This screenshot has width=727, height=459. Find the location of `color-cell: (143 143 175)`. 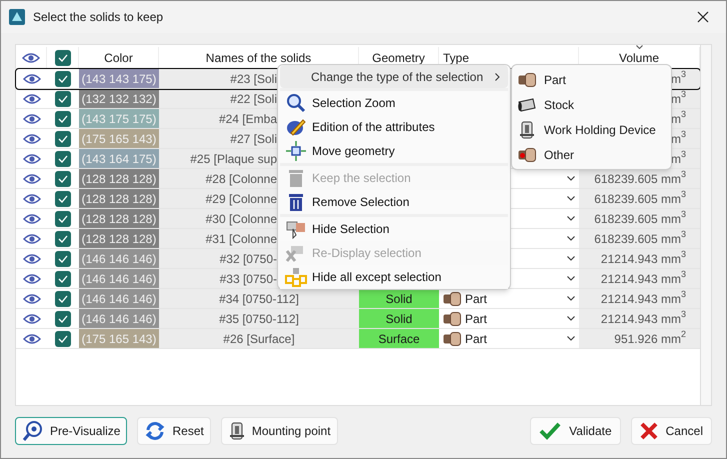

color-cell: (143 143 175) is located at coordinates (119, 78).